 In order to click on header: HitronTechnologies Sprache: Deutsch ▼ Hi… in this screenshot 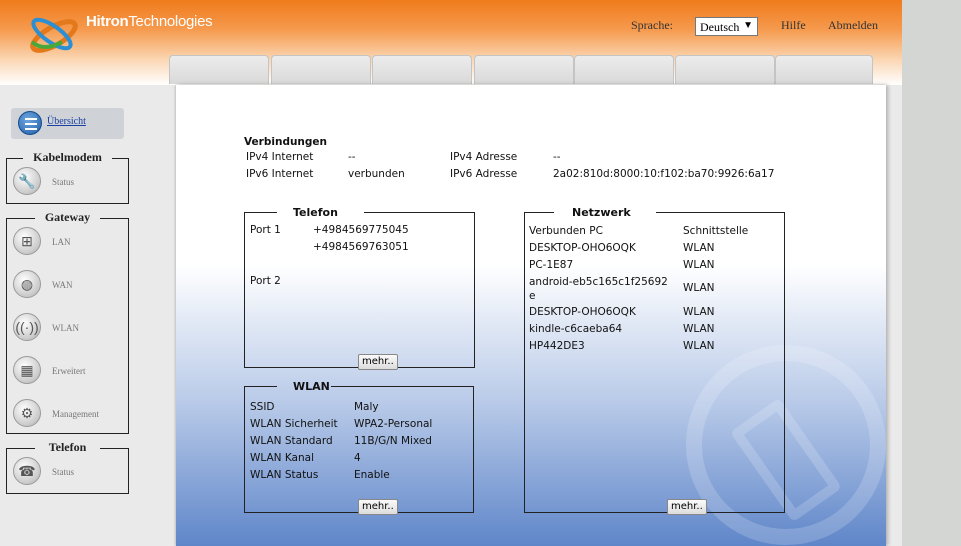, I will do `click(451, 42)`.